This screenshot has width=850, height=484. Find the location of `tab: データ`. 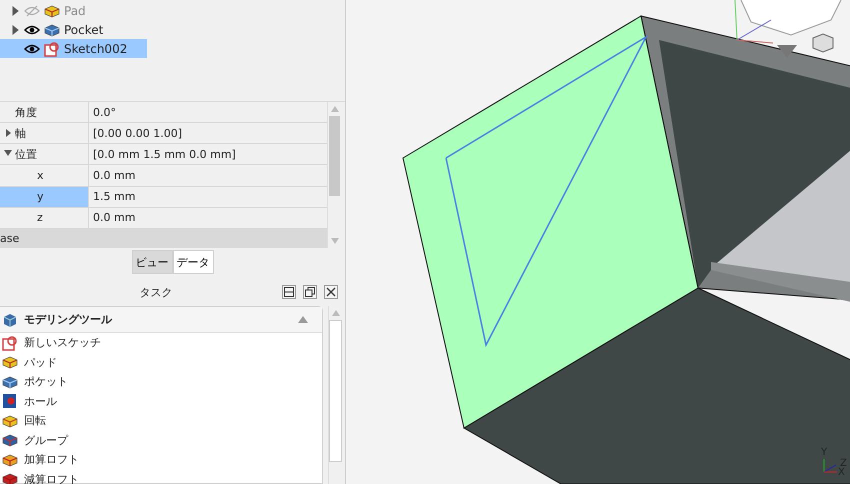

tab: データ is located at coordinates (193, 262).